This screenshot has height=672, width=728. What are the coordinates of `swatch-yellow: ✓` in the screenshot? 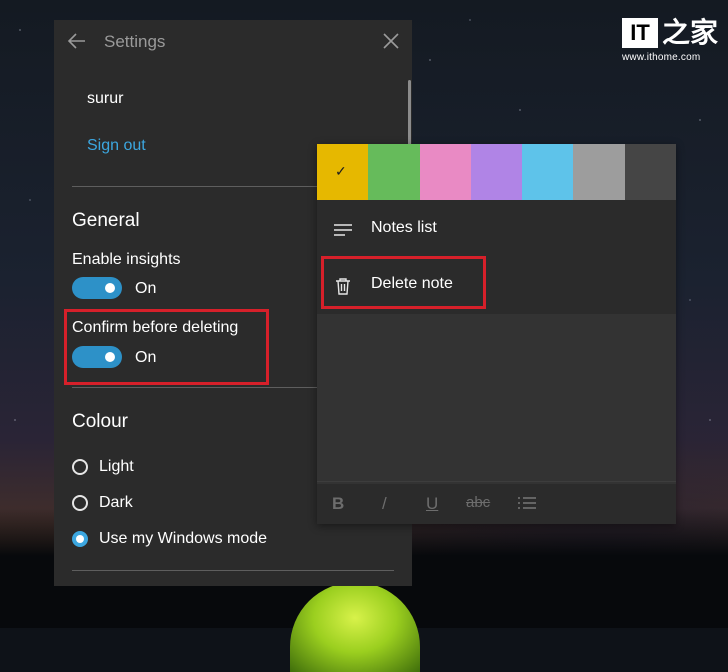 It's located at (343, 172).